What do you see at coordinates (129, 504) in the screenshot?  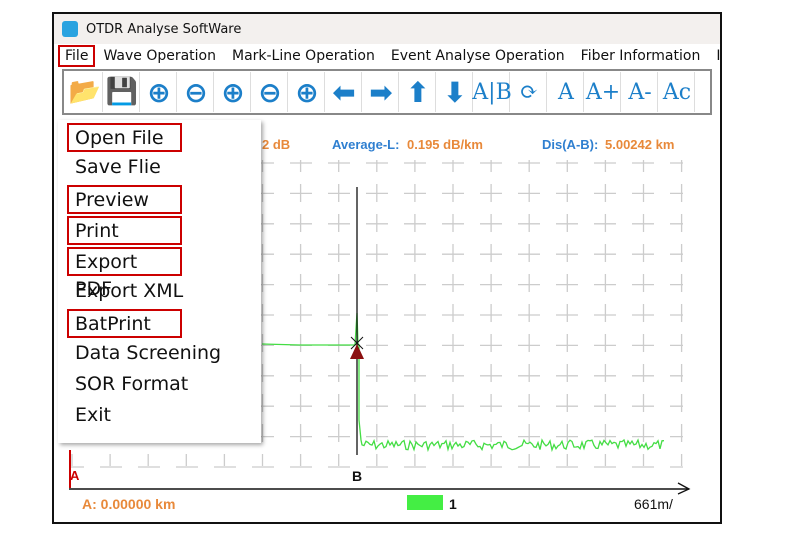 I see `marker-a-position: A: 0.00000 km` at bounding box center [129, 504].